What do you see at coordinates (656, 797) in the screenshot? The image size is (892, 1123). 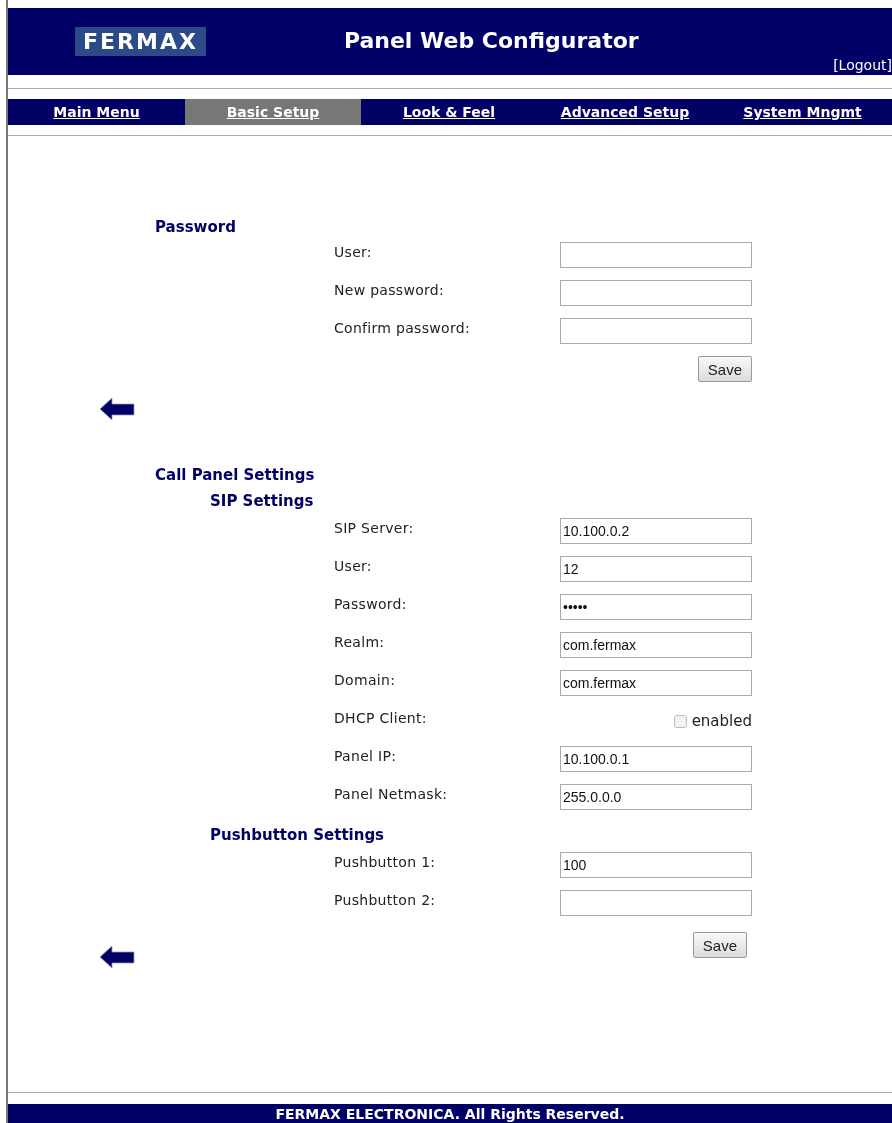 I see `input-field: 255.0.0.0` at bounding box center [656, 797].